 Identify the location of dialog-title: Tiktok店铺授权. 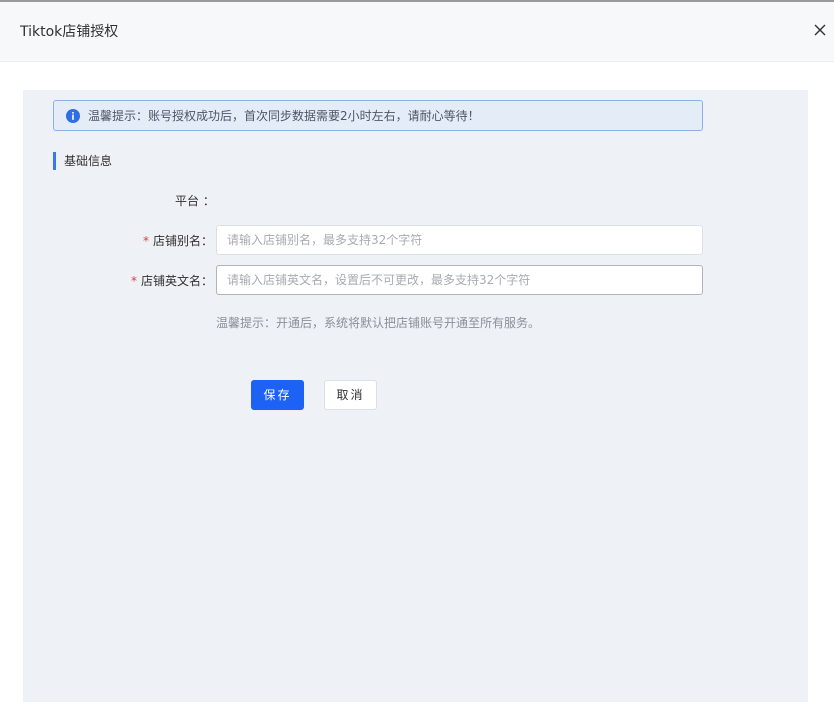
(69, 32).